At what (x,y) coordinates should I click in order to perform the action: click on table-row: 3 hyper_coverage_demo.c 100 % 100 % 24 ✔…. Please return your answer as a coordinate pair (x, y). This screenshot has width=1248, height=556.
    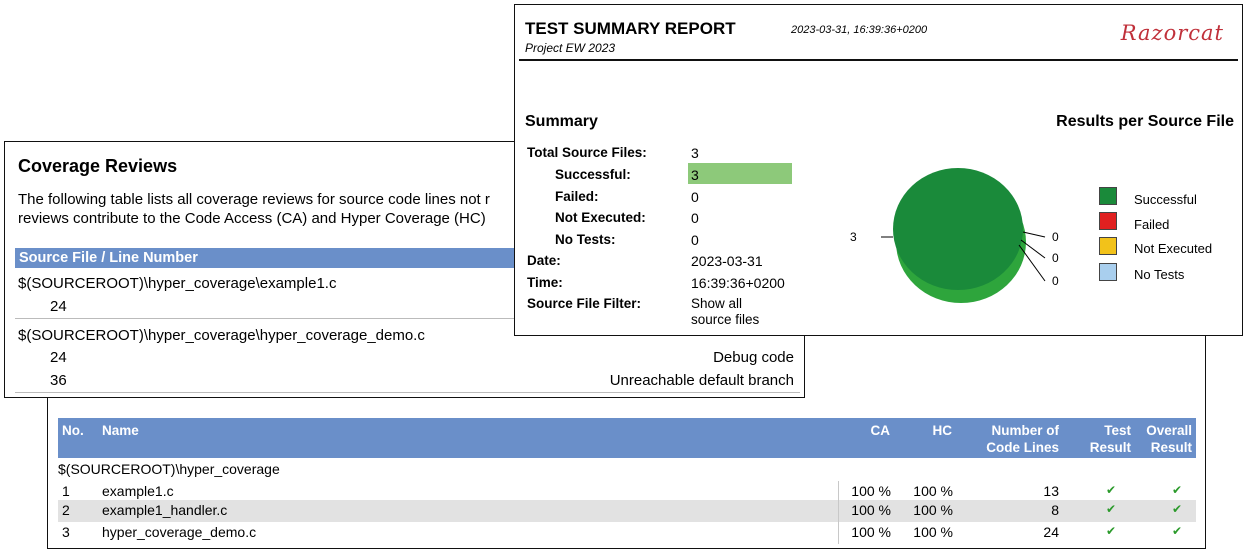
    Looking at the image, I should click on (627, 533).